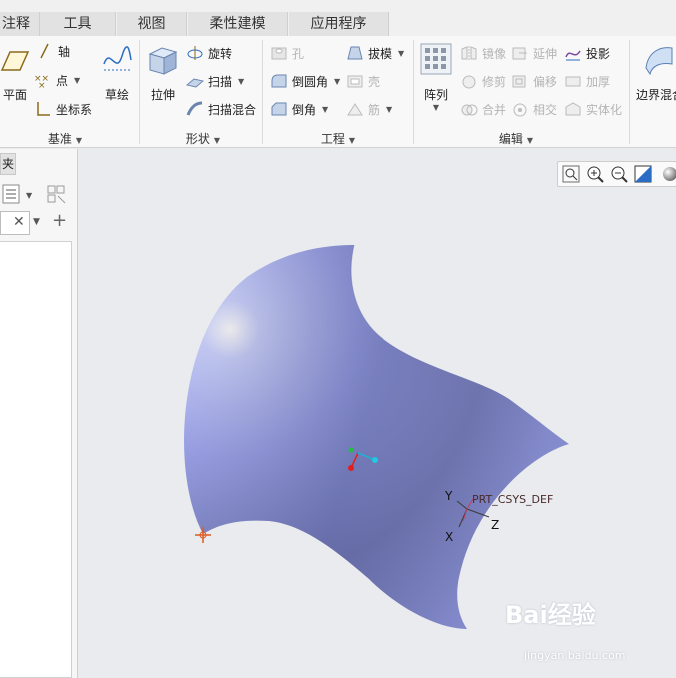  Describe the element at coordinates (117, 74) in the screenshot. I see `sketch-button: 草绘` at that location.